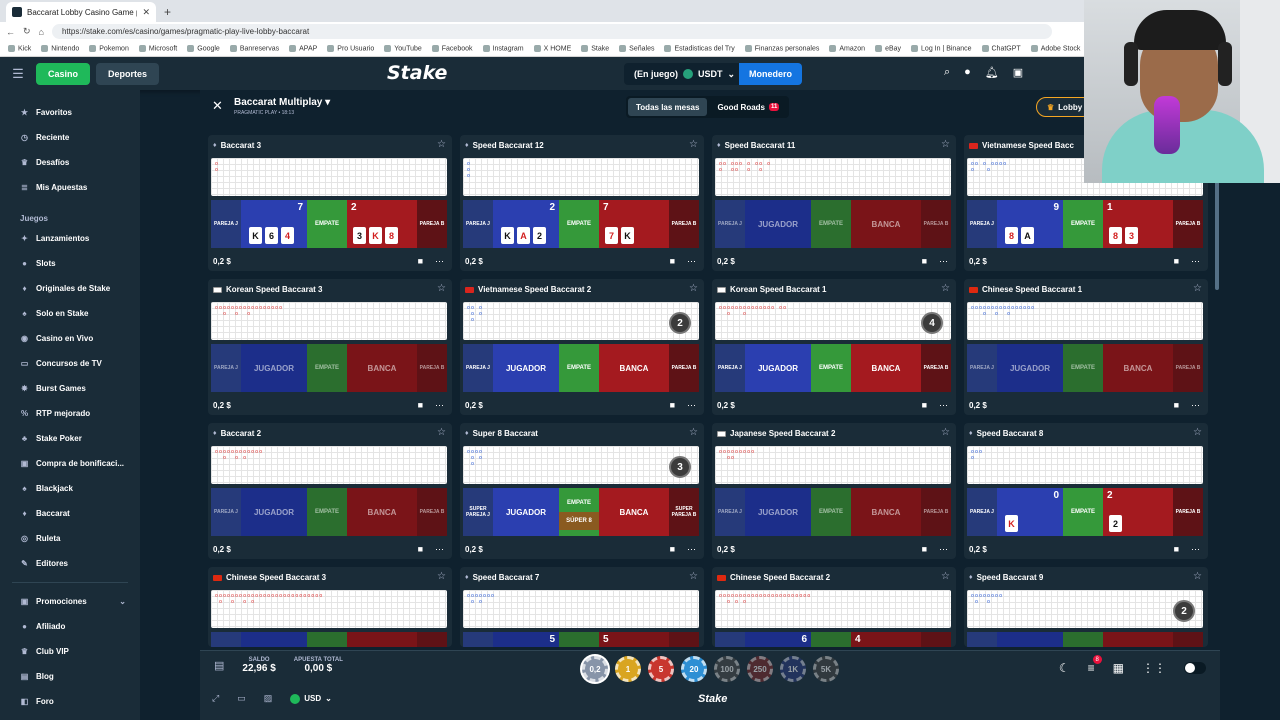 Image resolution: width=1280 pixels, height=720 pixels. I want to click on bookmark: Señales, so click(636, 48).